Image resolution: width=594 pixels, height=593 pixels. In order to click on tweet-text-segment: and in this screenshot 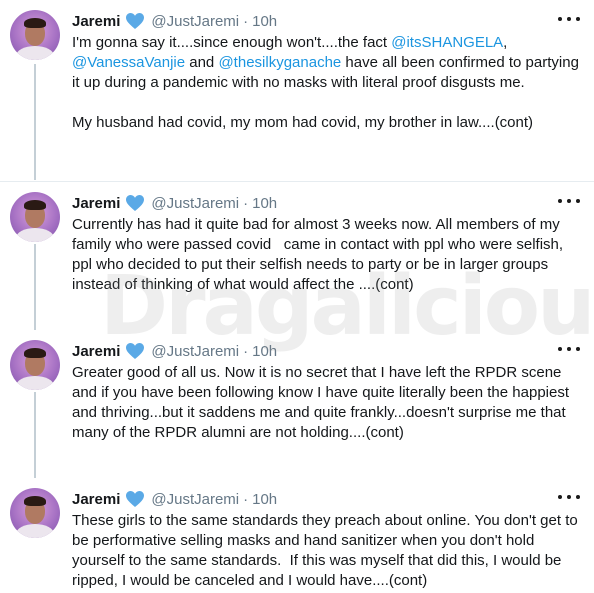, I will do `click(202, 62)`.